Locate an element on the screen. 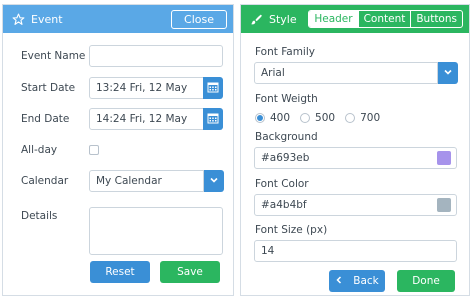 The width and height of the screenshot is (474, 299). font-color-input: #a4b4bf is located at coordinates (355, 205).